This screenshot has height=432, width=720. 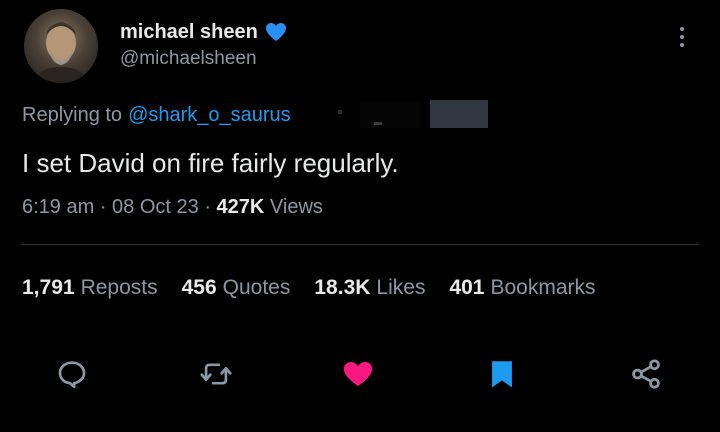 What do you see at coordinates (296, 207) in the screenshot?
I see `views-label: Views` at bounding box center [296, 207].